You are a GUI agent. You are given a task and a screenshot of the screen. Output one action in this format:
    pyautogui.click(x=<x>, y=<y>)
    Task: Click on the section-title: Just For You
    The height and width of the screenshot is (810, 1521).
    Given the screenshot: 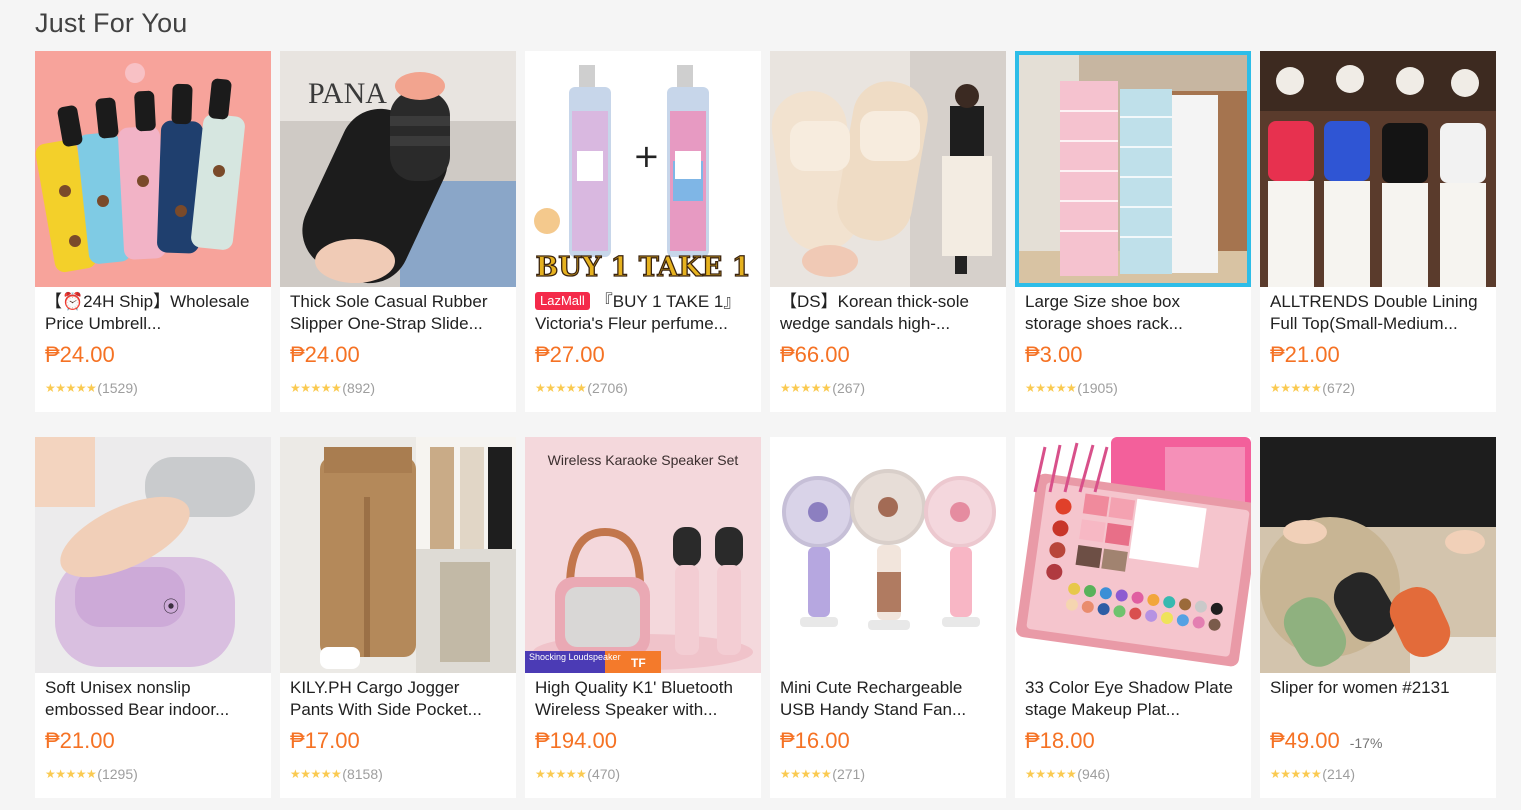 What is the action you would take?
    pyautogui.click(x=111, y=23)
    